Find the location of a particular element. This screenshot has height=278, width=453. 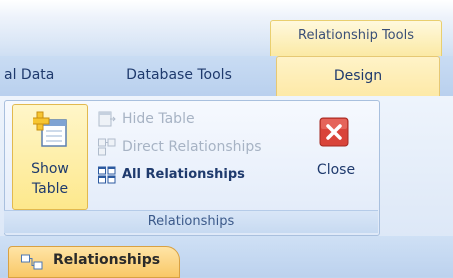

all-relationships-button: All Relationships is located at coordinates (199, 175).